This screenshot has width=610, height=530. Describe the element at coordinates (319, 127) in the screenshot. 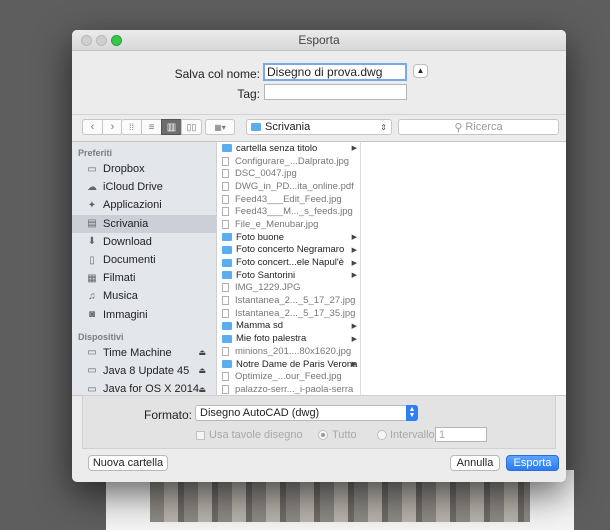

I see `location-popup: Scrivania ⇕` at that location.